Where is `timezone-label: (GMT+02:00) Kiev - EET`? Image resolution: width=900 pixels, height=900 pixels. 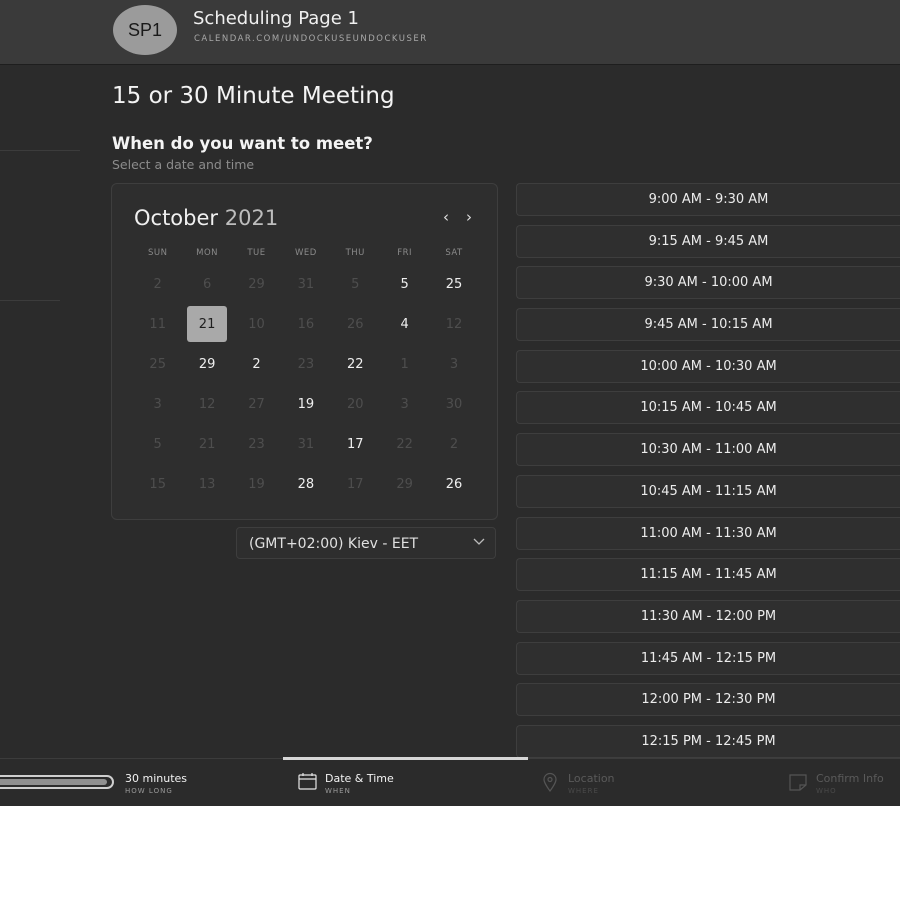 timezone-label: (GMT+02:00) Kiev - EET is located at coordinates (334, 544).